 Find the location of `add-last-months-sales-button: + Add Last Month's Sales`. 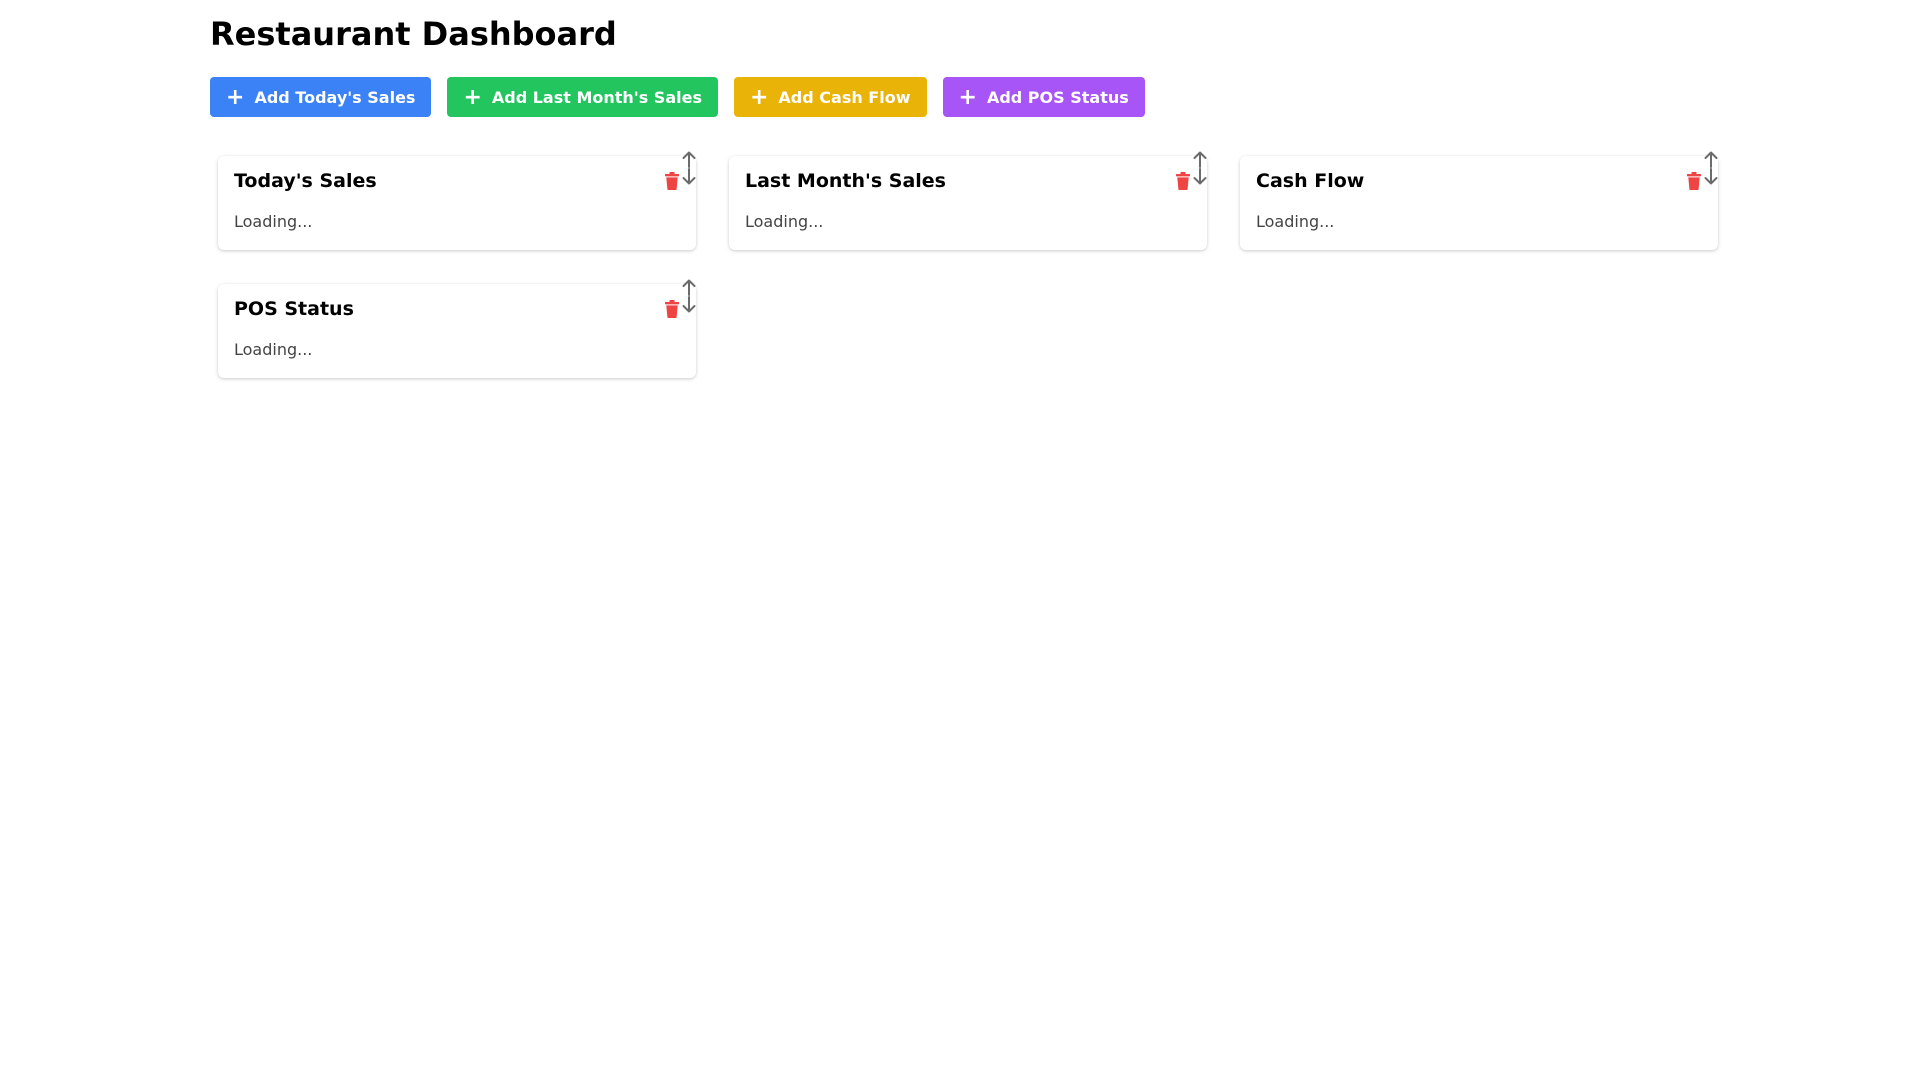

add-last-months-sales-button: + Add Last Month's Sales is located at coordinates (582, 97).